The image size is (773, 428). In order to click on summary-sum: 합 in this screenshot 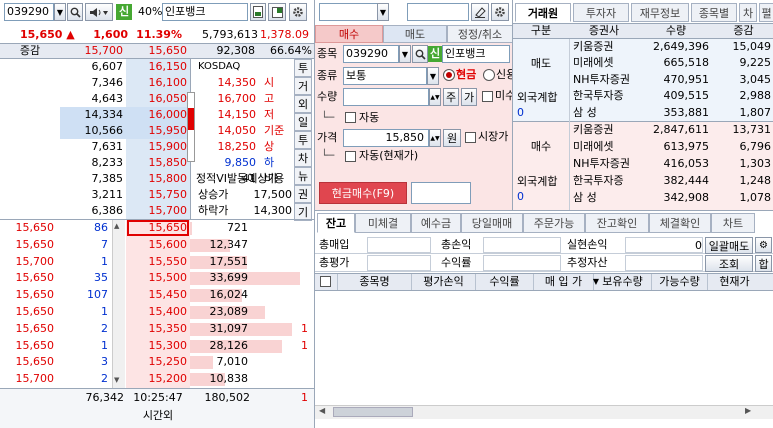, I will do `click(763, 263)`.